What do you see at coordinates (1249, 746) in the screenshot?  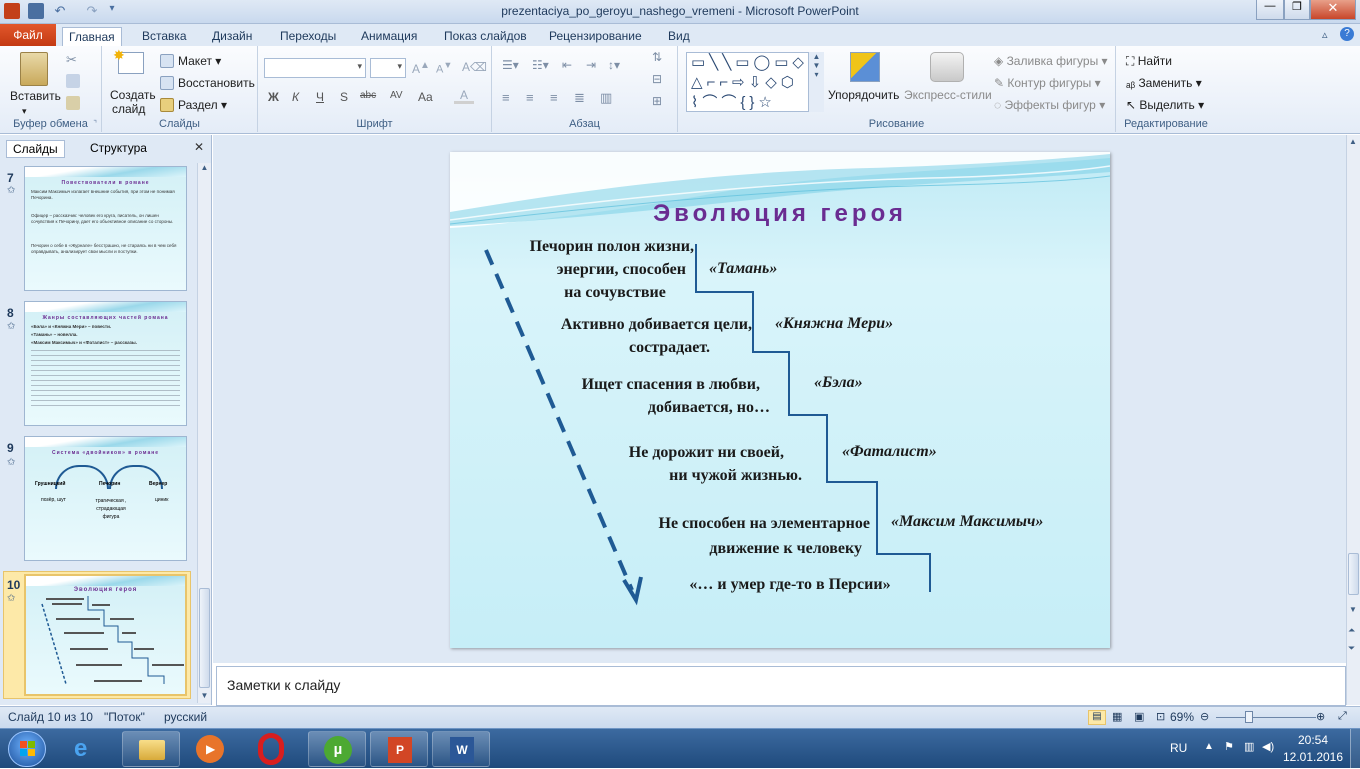 I see `network-icon: ▥` at bounding box center [1249, 746].